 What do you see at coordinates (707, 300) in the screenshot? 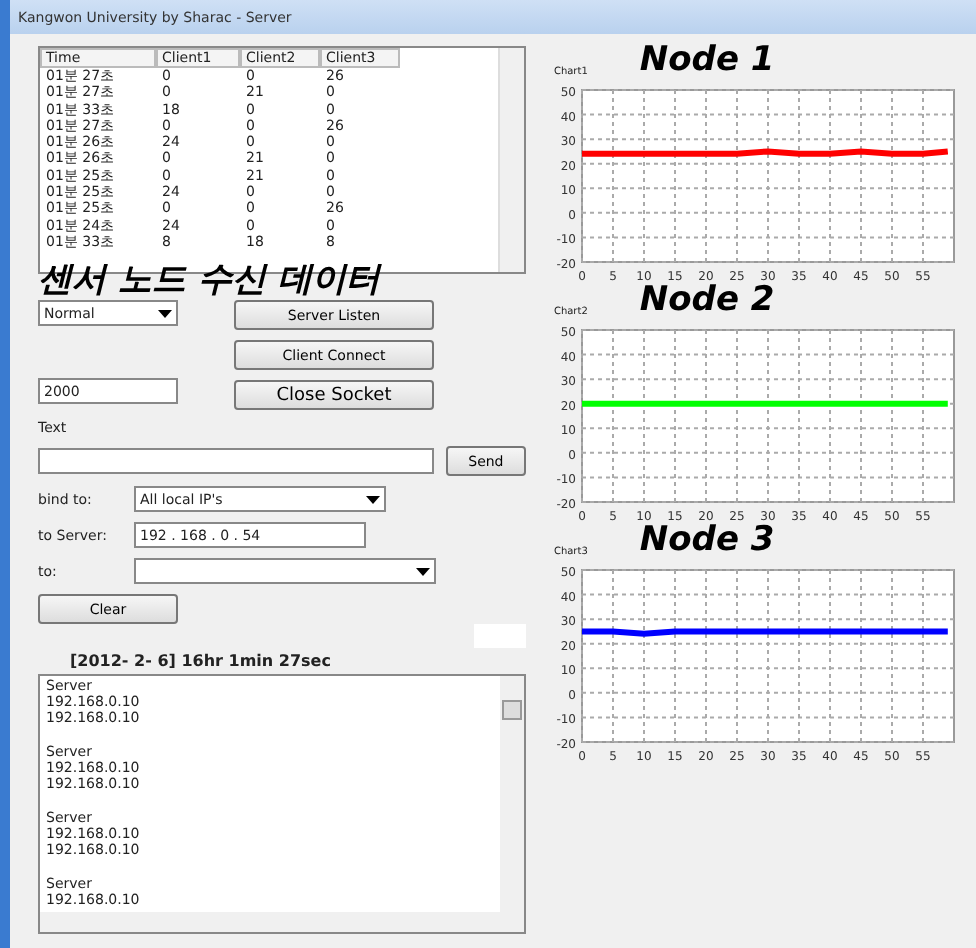
I see `node-label: Node 2` at bounding box center [707, 300].